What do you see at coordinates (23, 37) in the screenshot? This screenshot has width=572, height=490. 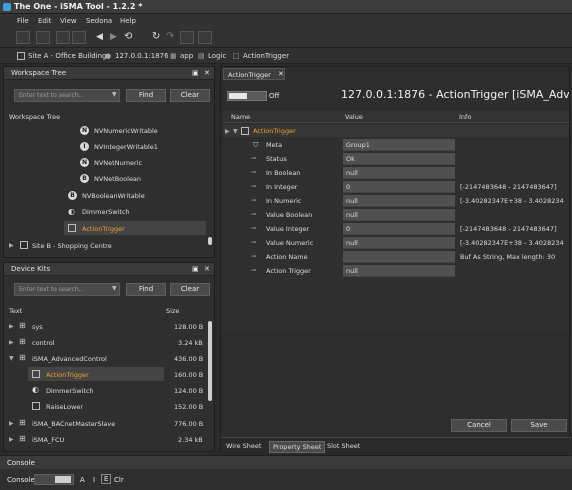 I see `save-icon` at bounding box center [23, 37].